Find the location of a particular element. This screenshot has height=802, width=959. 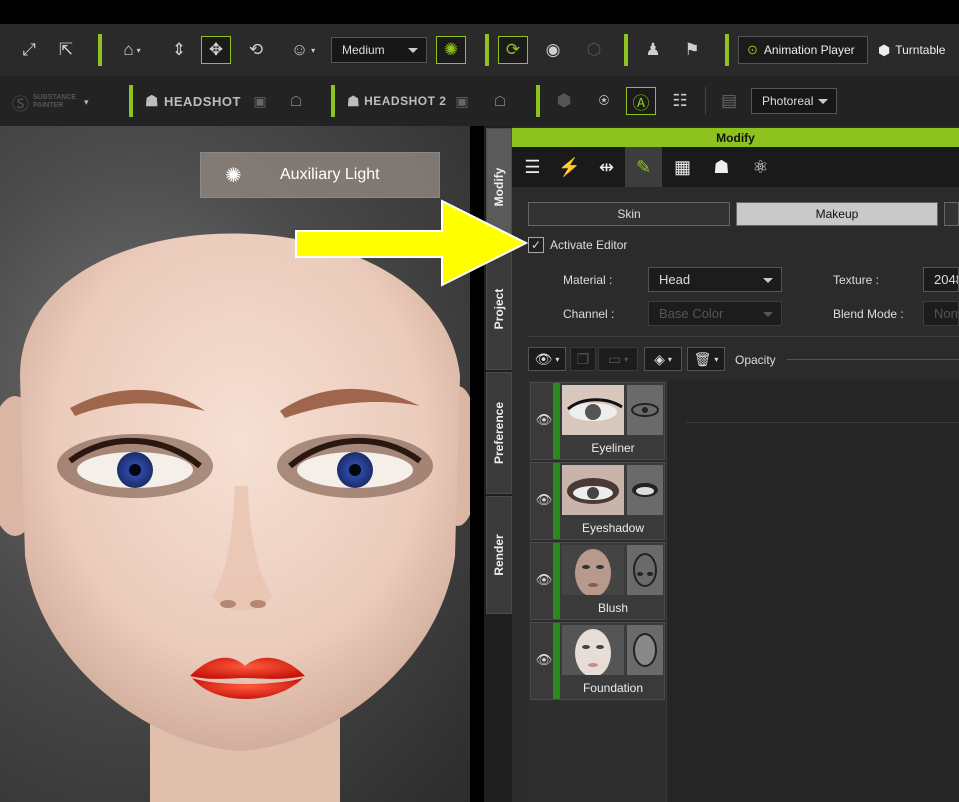

layer-name: Foundation is located at coordinates (613, 688).